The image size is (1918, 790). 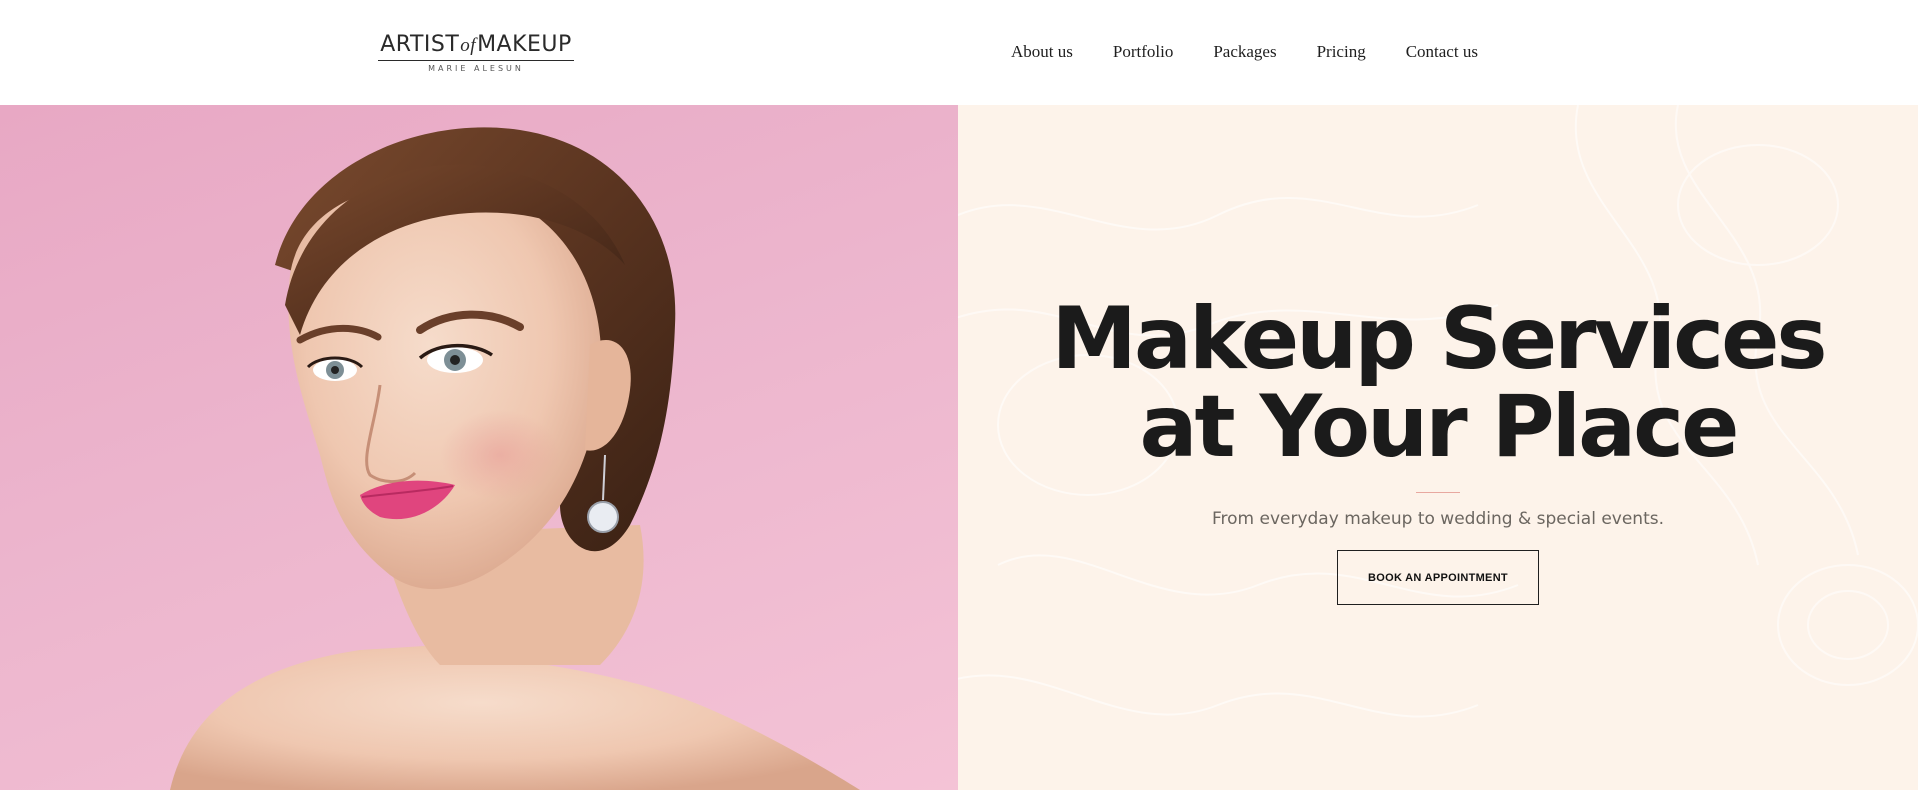 I want to click on nav-contact-us: Contact us, so click(x=1442, y=52).